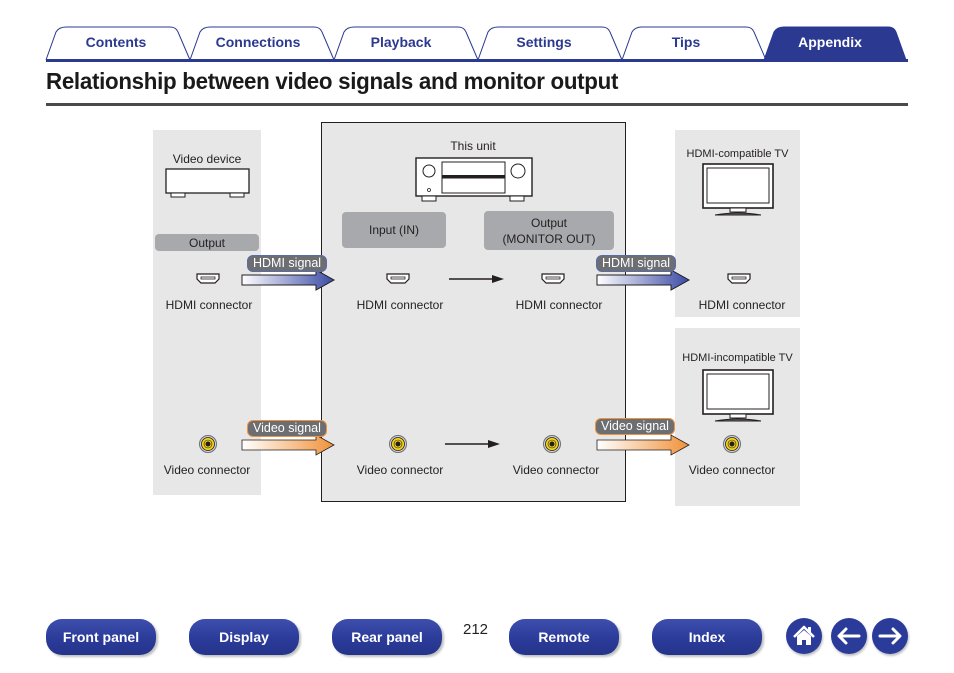 Image resolution: width=954 pixels, height=673 pixels. I want to click on video-signal-arrow-out, so click(643, 445).